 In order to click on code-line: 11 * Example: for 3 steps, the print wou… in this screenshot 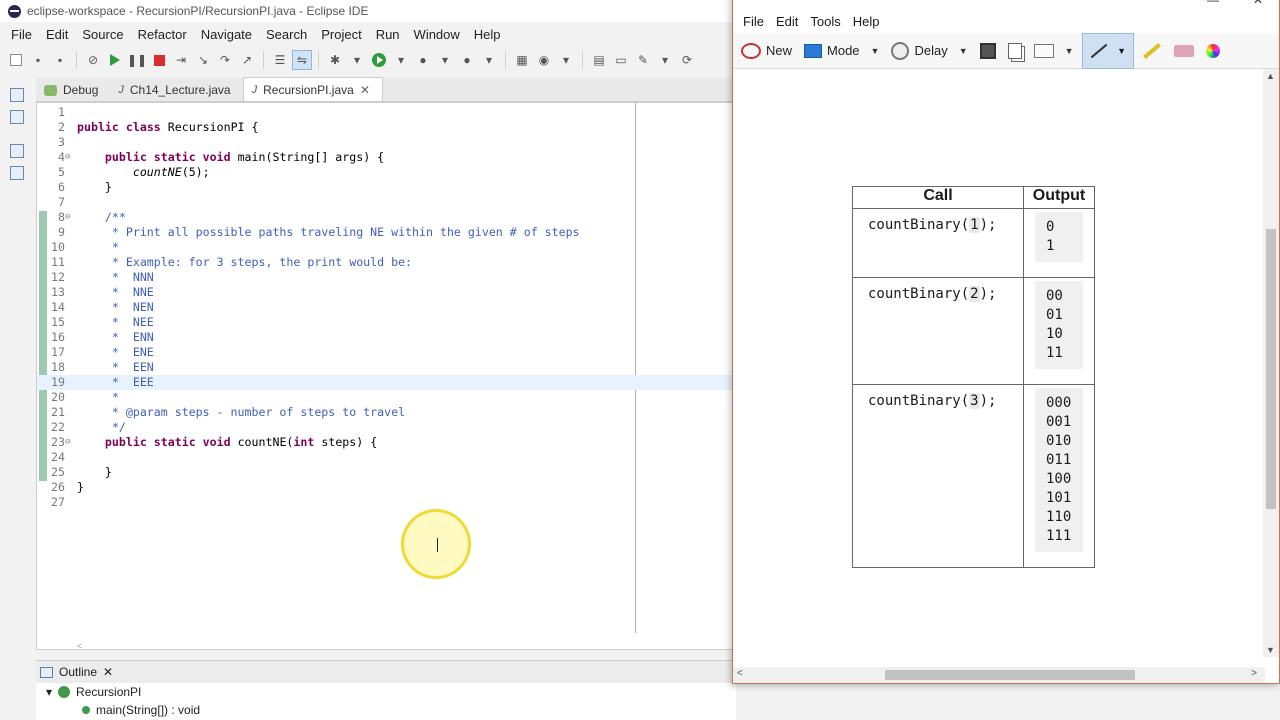, I will do `click(387, 262)`.